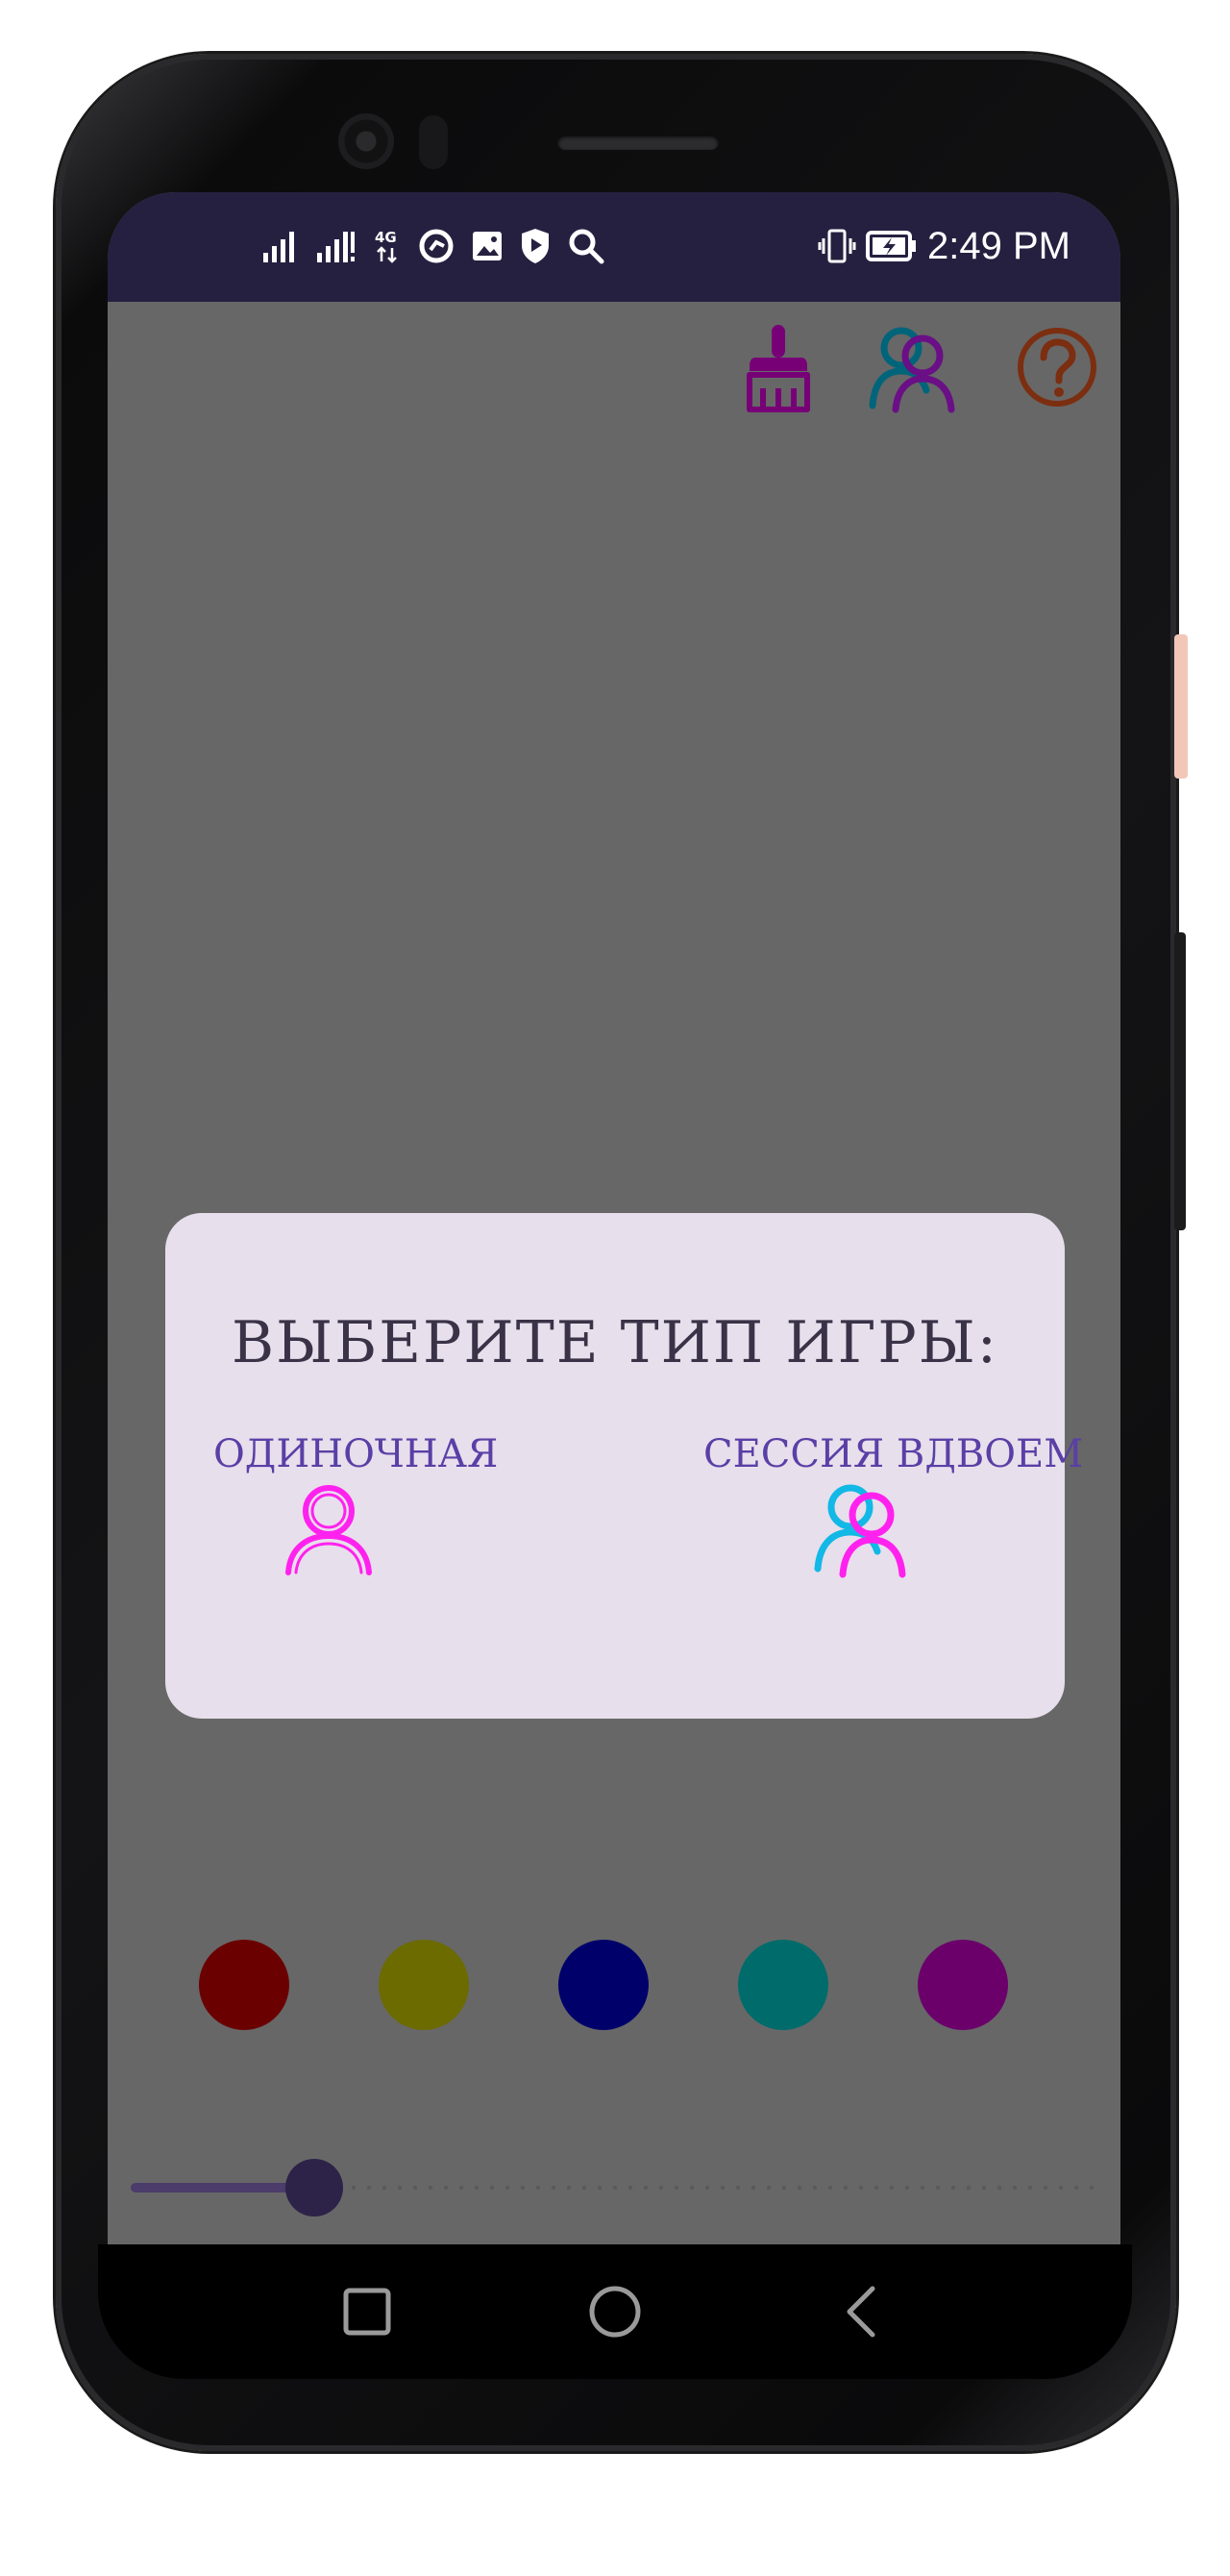 The width and height of the screenshot is (1230, 2576). What do you see at coordinates (863, 2311) in the screenshot?
I see `back-icon` at bounding box center [863, 2311].